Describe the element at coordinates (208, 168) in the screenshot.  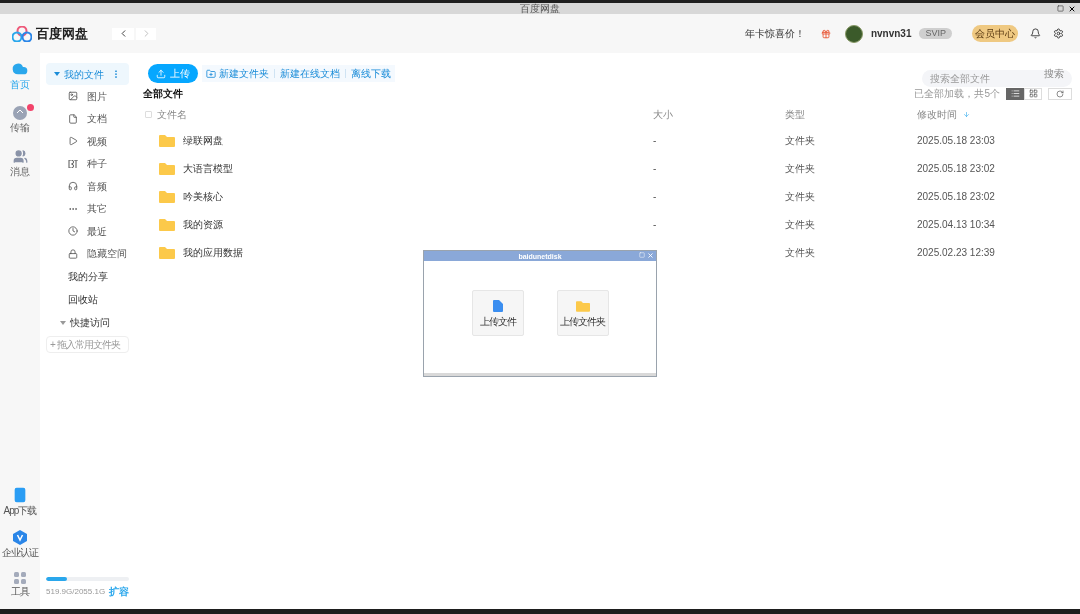
I see `file-name: 大语言模型` at that location.